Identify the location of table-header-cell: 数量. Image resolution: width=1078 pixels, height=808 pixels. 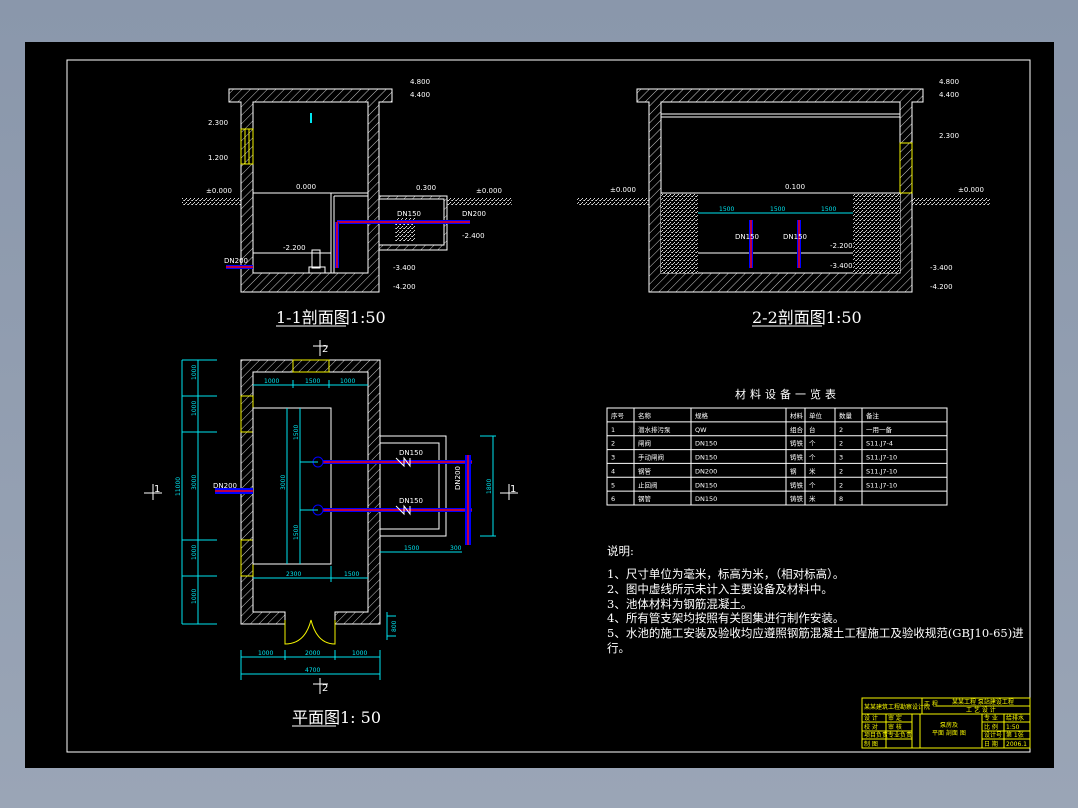
(846, 415).